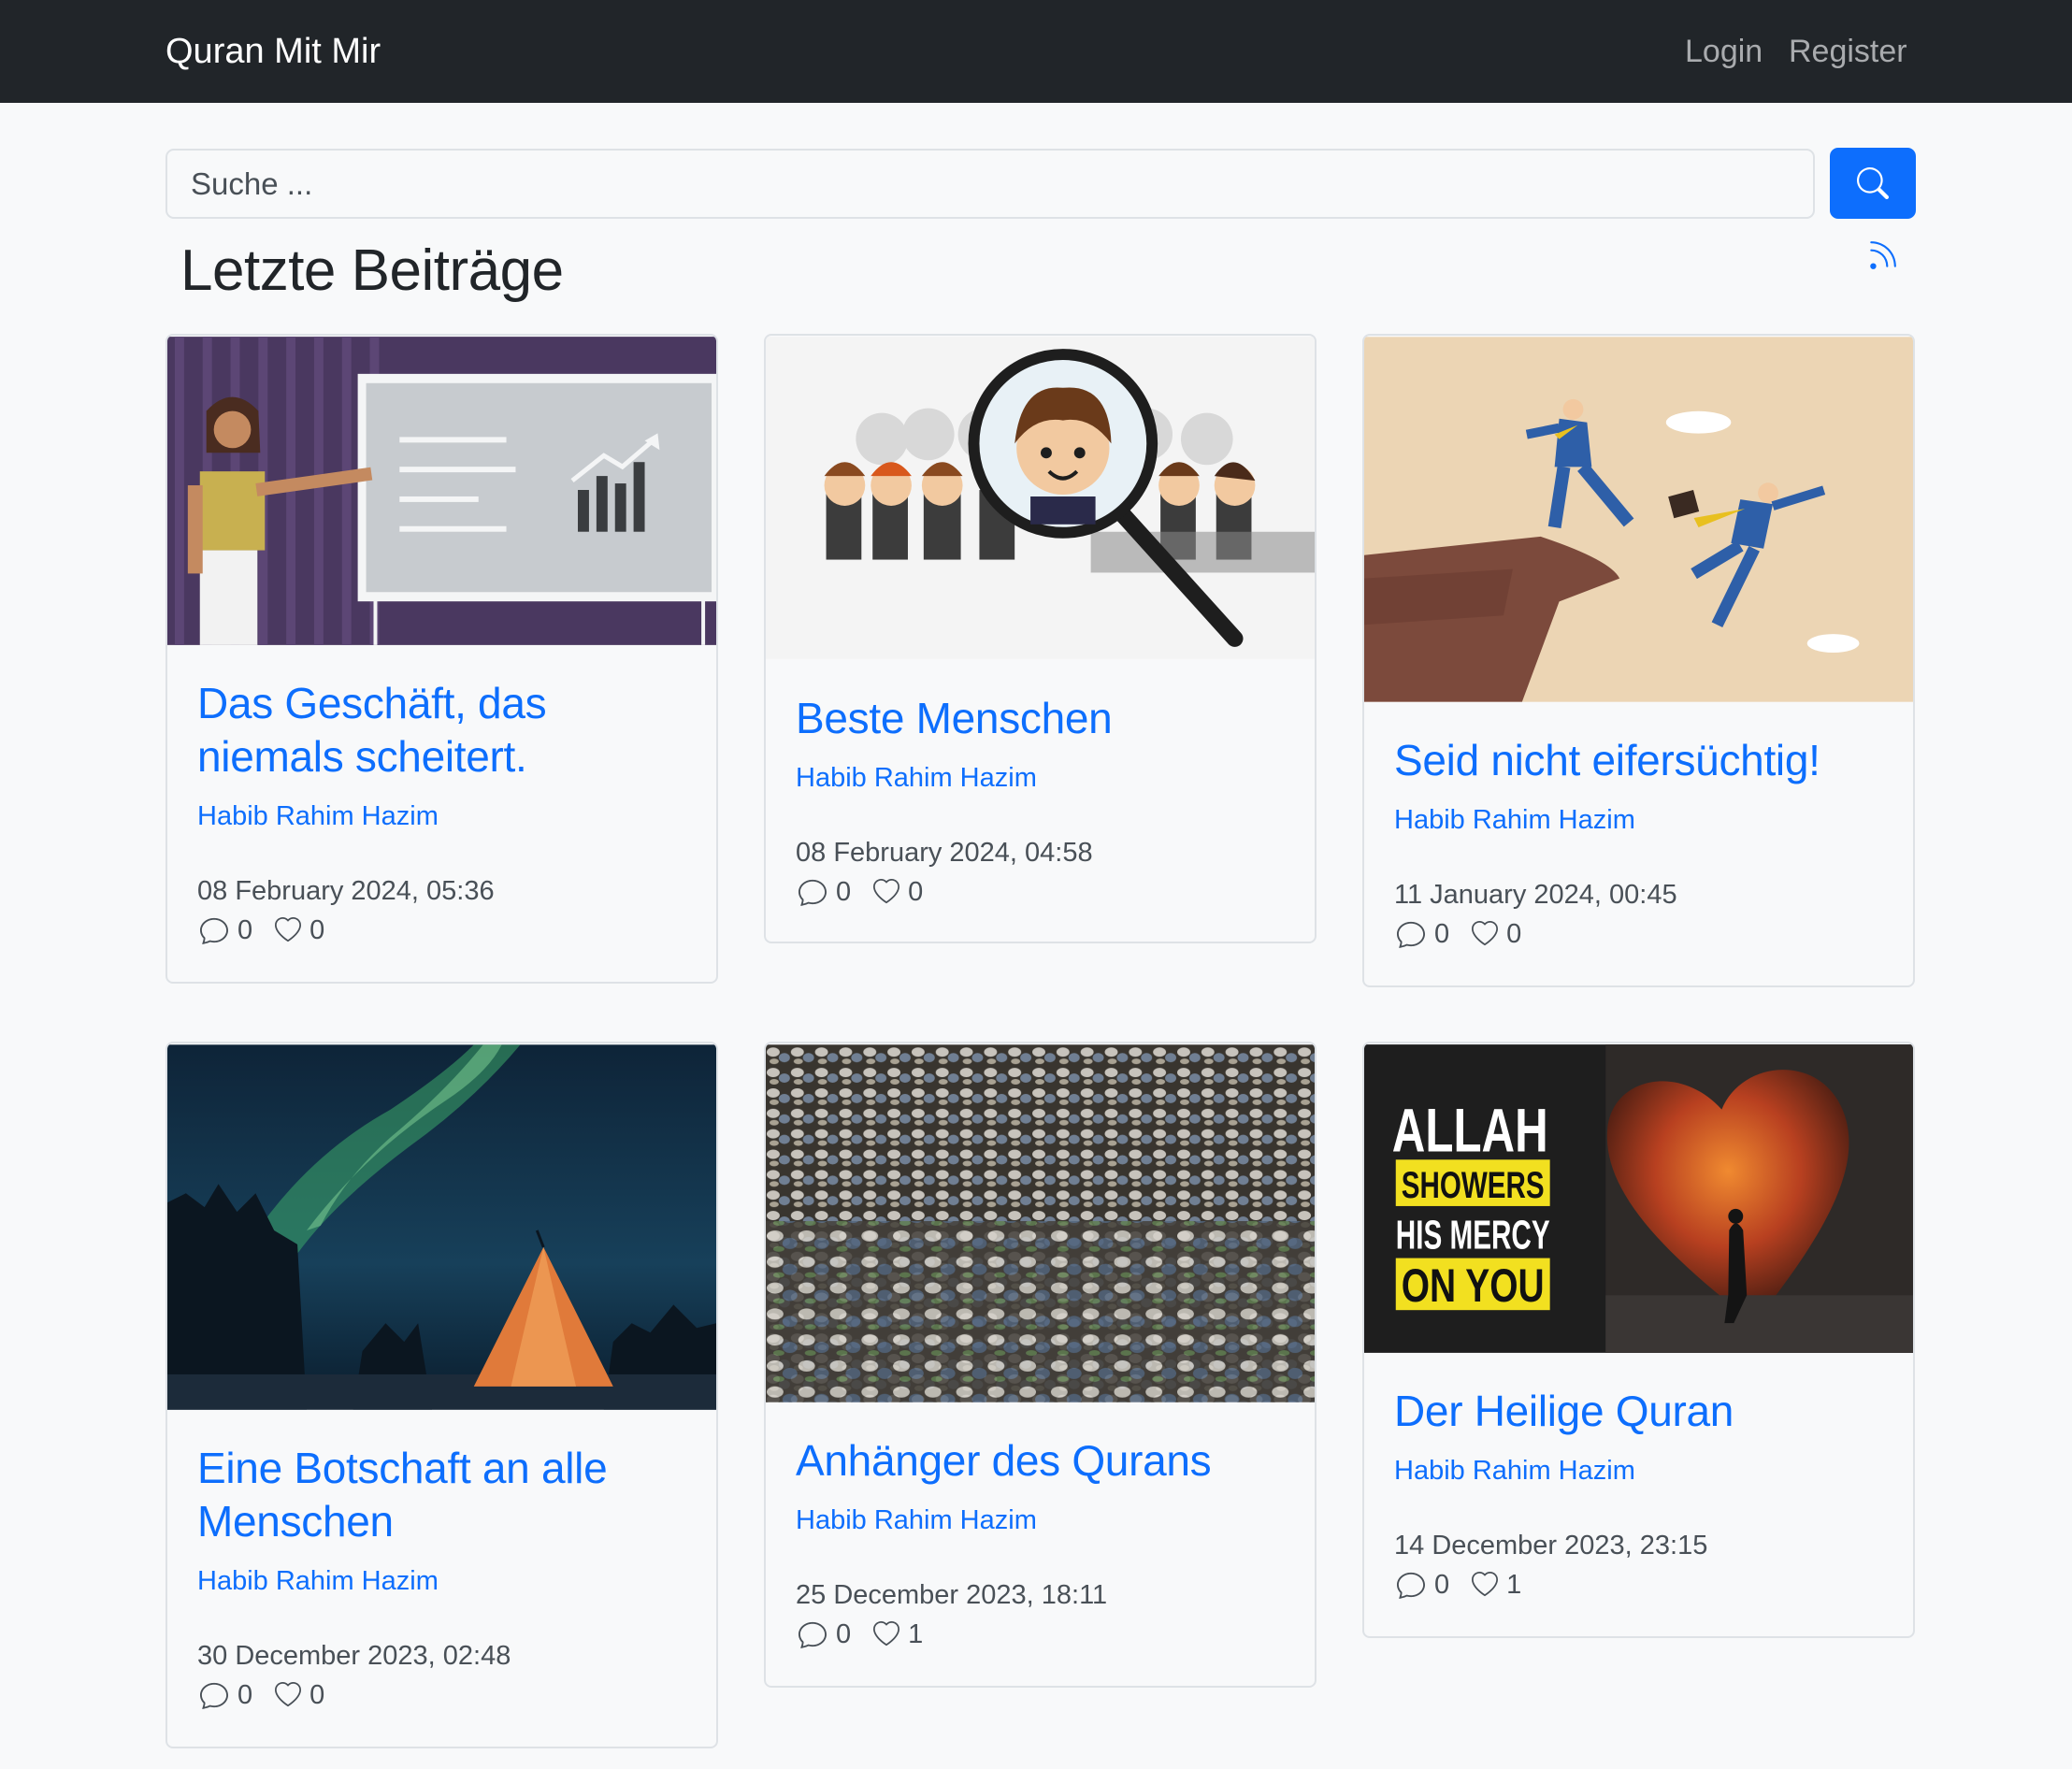 The height and width of the screenshot is (1769, 2072). I want to click on navbar: Quran Mit Mir Login Register, so click(1036, 51).